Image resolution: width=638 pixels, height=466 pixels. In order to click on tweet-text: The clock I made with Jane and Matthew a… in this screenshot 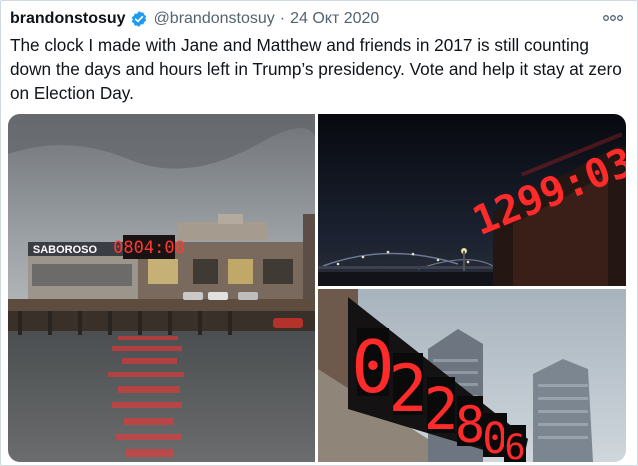, I will do `click(316, 69)`.